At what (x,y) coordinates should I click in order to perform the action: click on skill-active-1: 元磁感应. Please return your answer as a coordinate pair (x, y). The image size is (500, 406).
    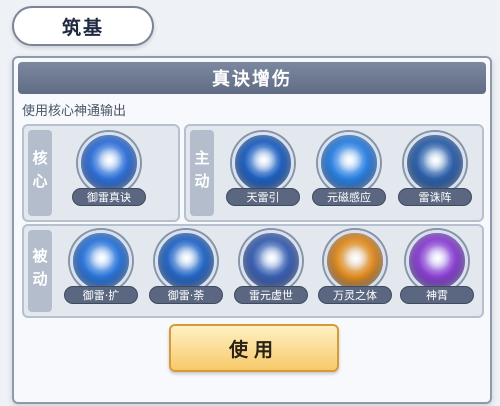
    Looking at the image, I should click on (349, 172).